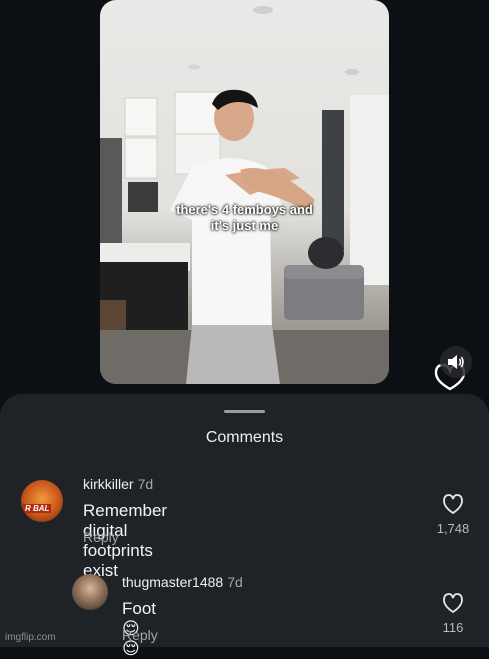 This screenshot has height=659, width=489. What do you see at coordinates (172, 582) in the screenshot?
I see `username-text: thugmaster1488` at bounding box center [172, 582].